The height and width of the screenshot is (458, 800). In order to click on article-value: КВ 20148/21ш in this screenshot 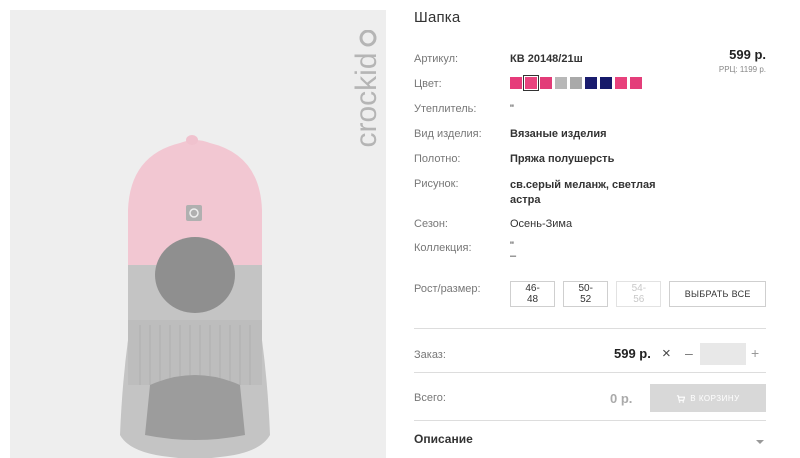, I will do `click(546, 59)`.